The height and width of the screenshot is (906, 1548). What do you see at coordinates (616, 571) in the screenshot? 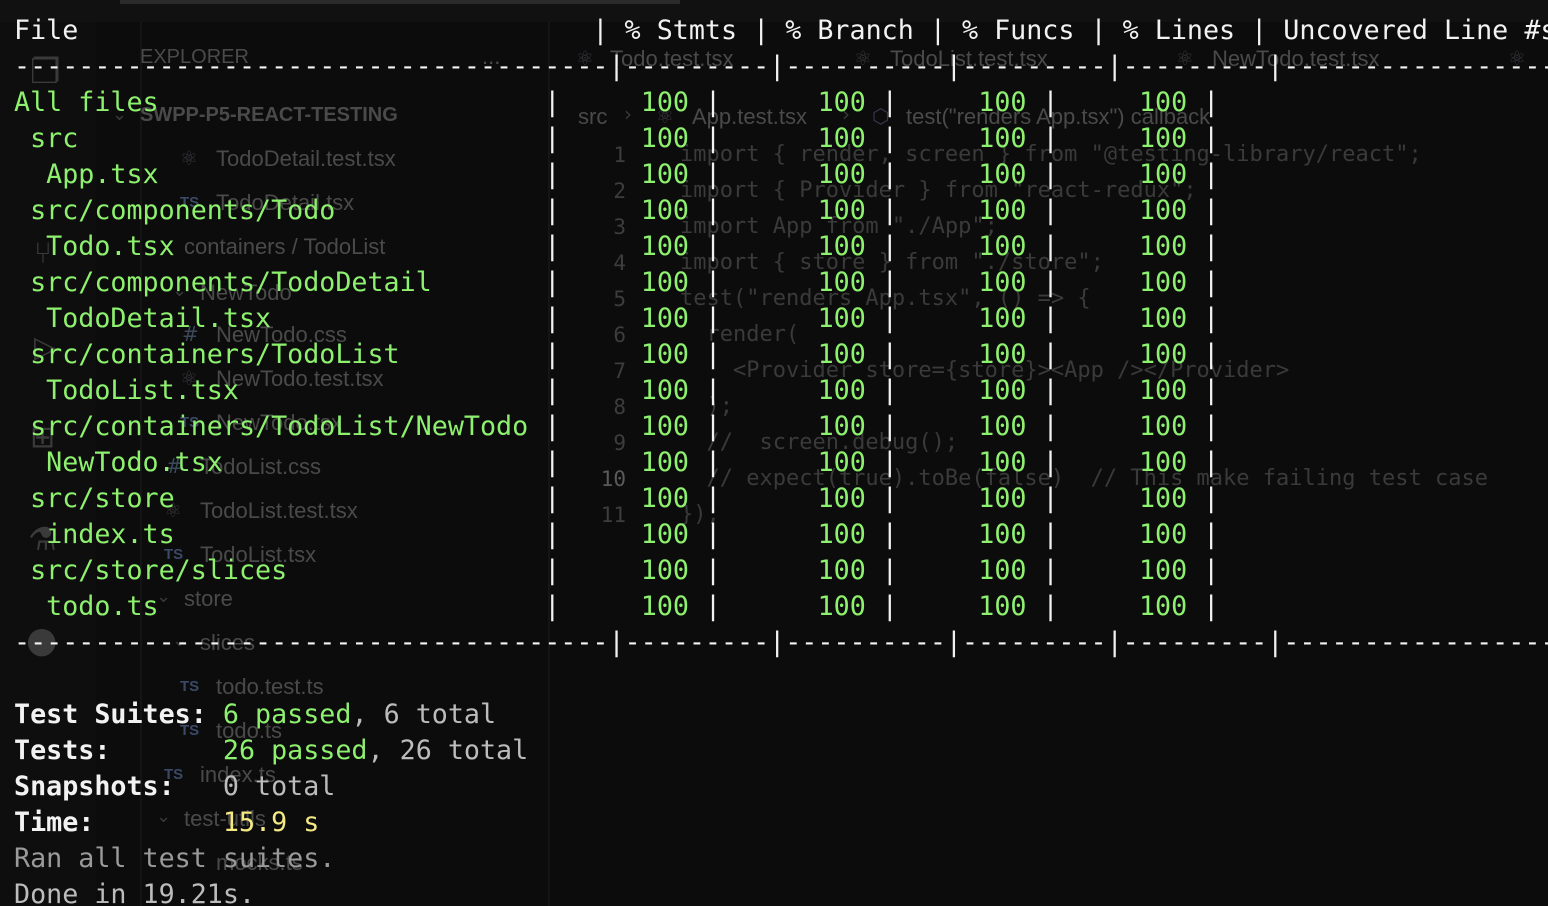
I see `coverage-row: src/store/slices | 100 | 100 | 100 | 100 |` at bounding box center [616, 571].